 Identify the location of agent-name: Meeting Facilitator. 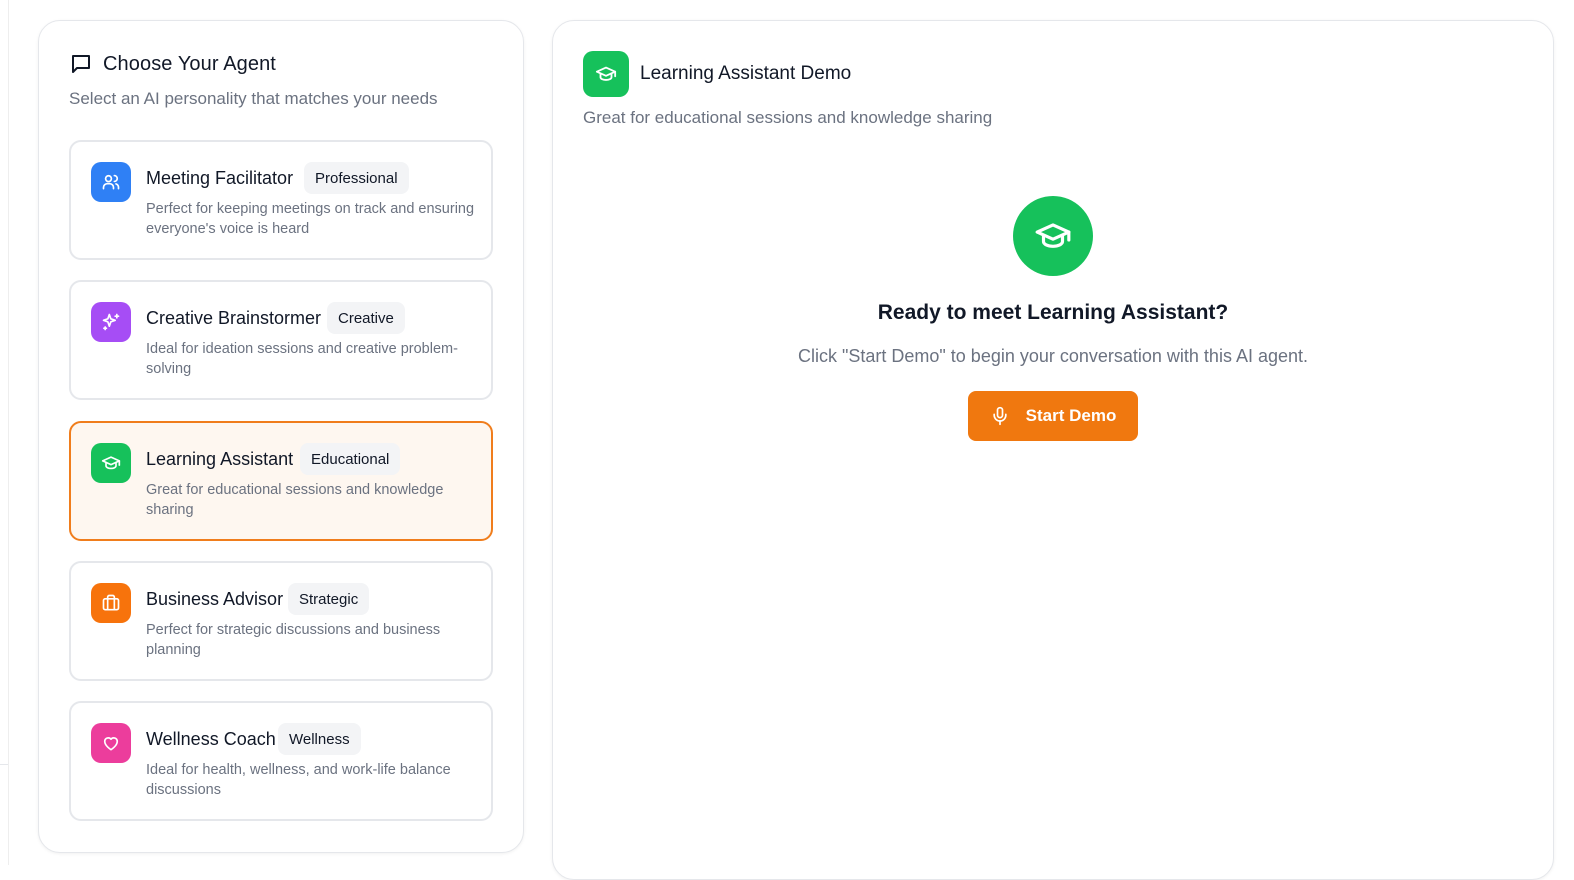
(220, 178).